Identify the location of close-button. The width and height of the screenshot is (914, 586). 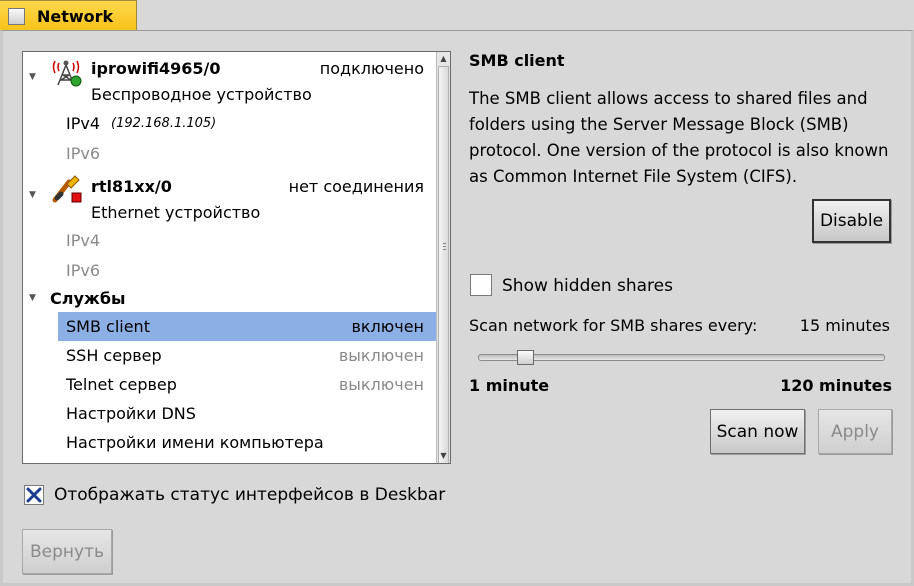
(16, 16).